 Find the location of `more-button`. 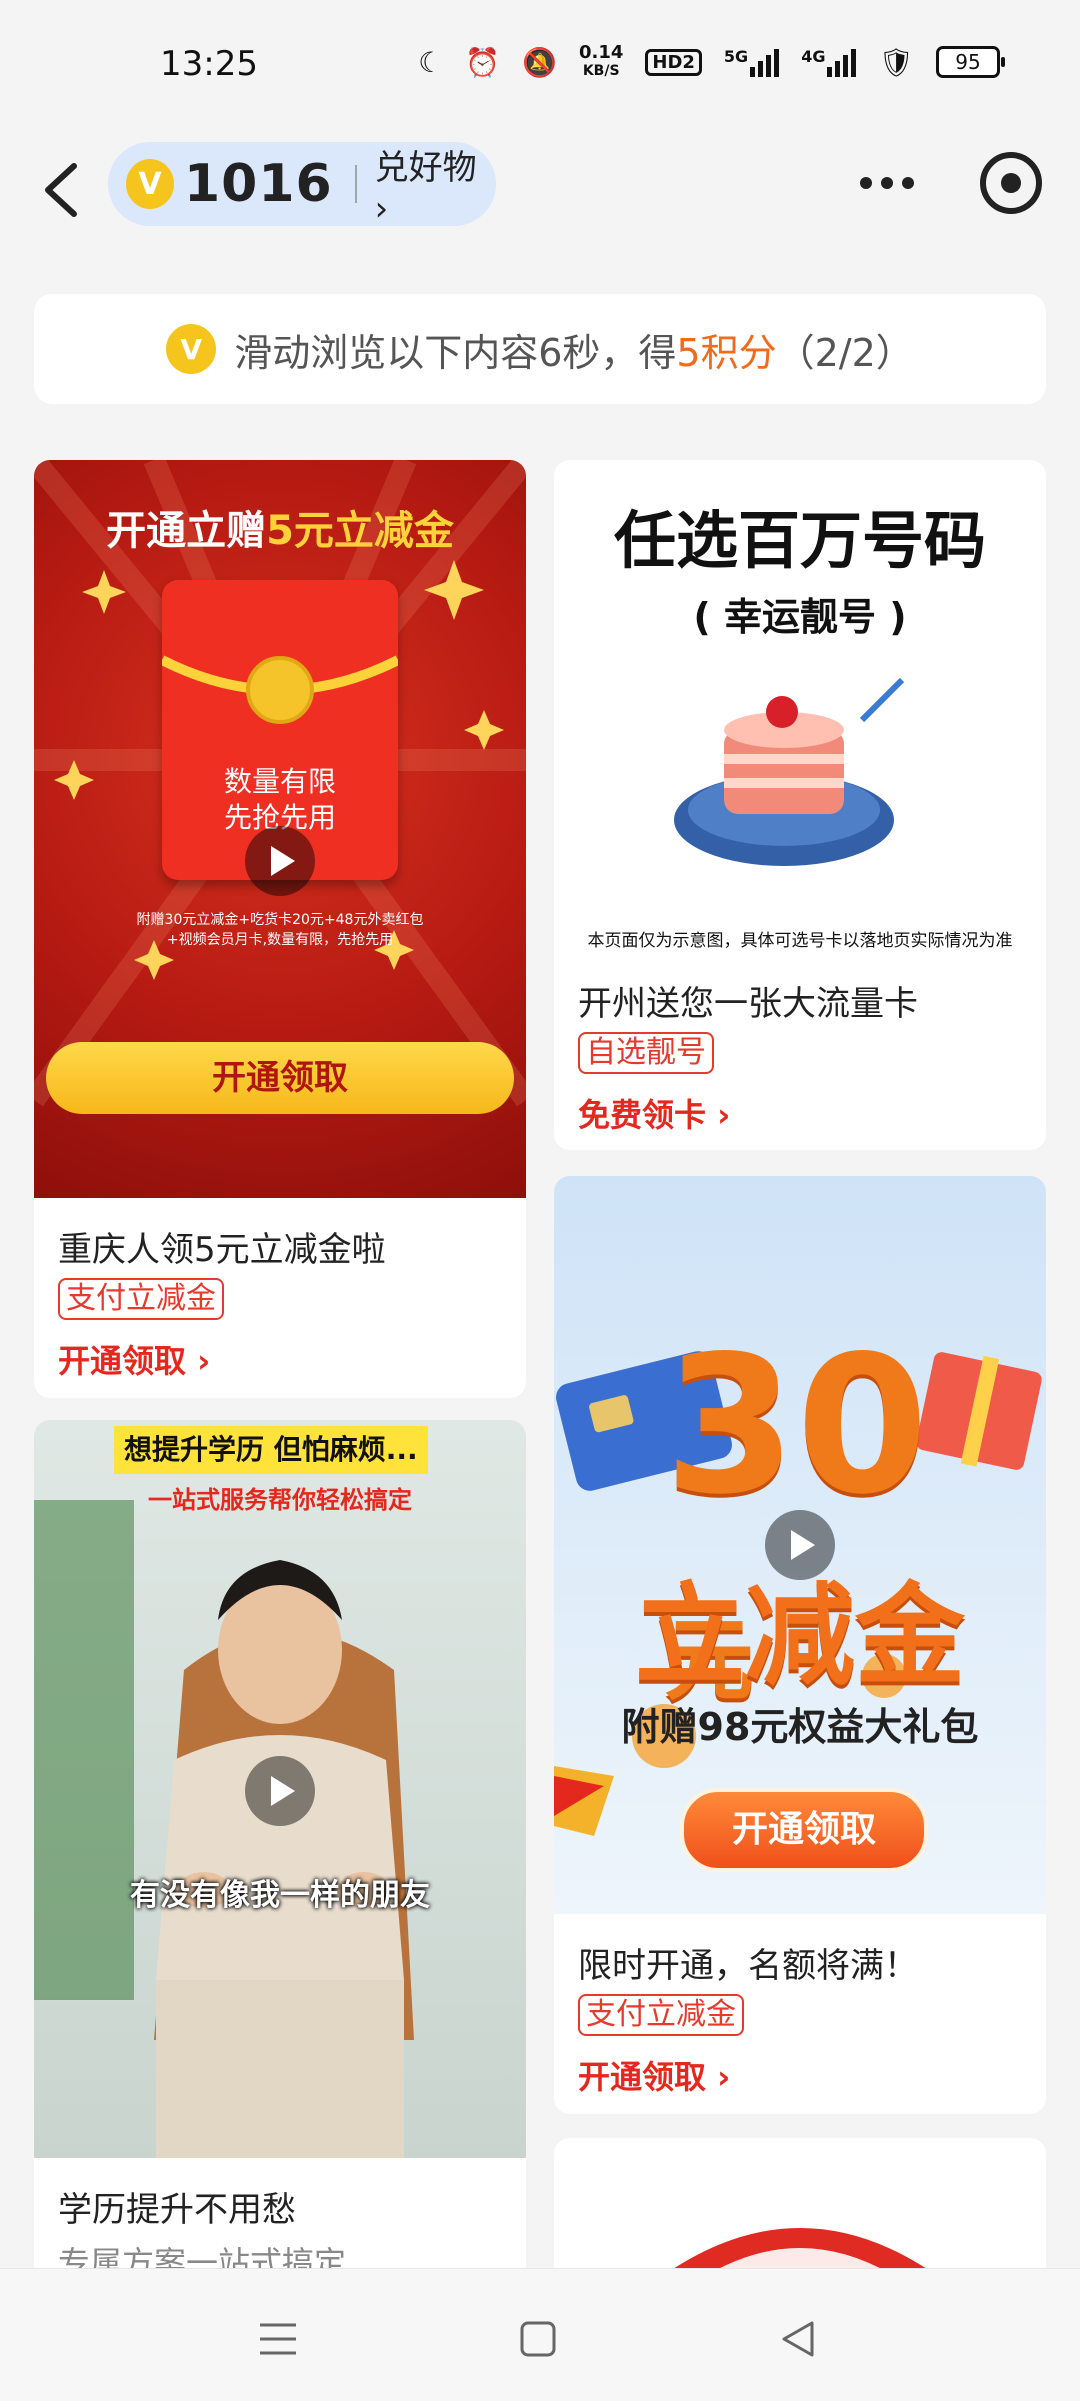

more-button is located at coordinates (895, 183).